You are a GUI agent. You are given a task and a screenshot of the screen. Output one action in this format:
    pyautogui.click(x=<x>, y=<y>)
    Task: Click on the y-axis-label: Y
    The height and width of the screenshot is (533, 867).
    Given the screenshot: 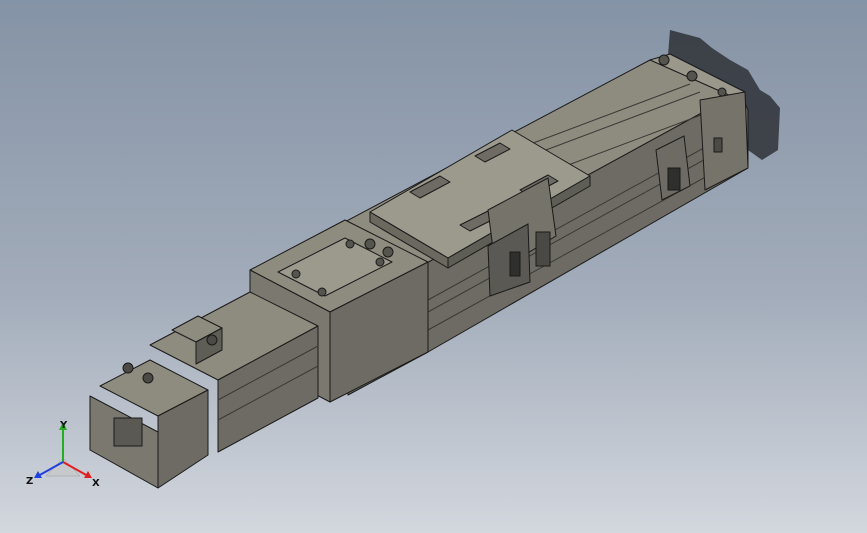 What is the action you would take?
    pyautogui.click(x=63, y=425)
    